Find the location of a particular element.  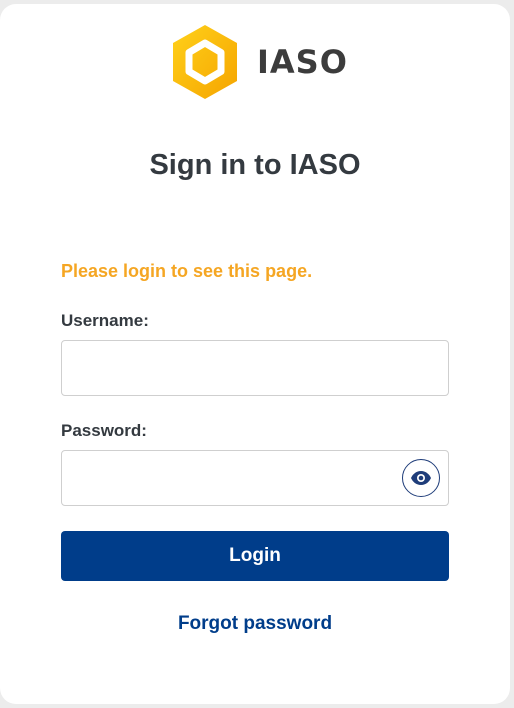

page-title: Sign in to IASO is located at coordinates (255, 165).